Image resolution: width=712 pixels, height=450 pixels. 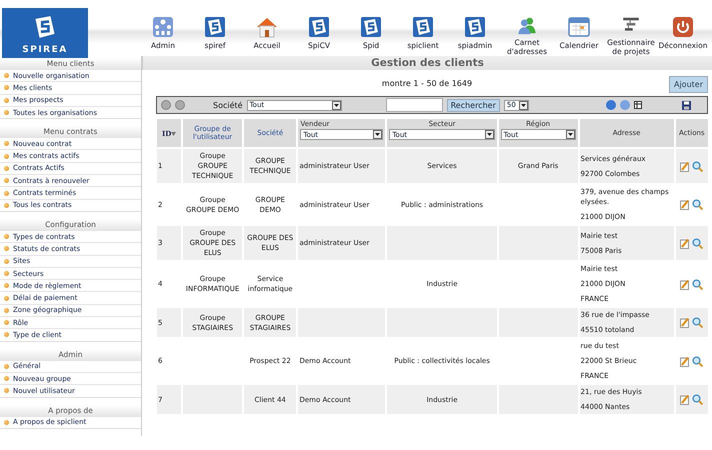 What do you see at coordinates (427, 83) in the screenshot?
I see `pagination-text: montre 1 - 50 de 1649` at bounding box center [427, 83].